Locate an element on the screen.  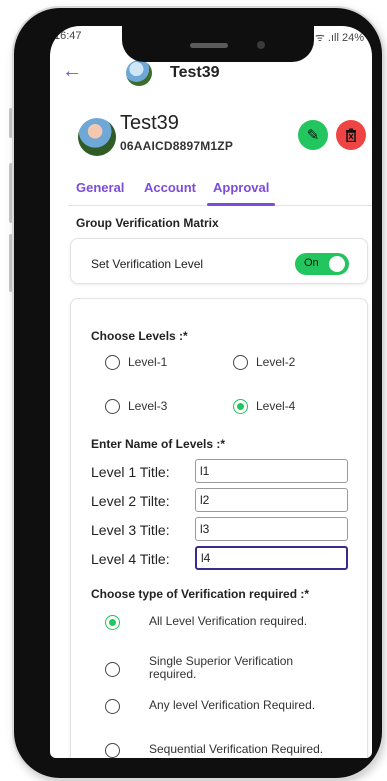
level-title-row: Level 1 Title: is located at coordinates (221, 471).